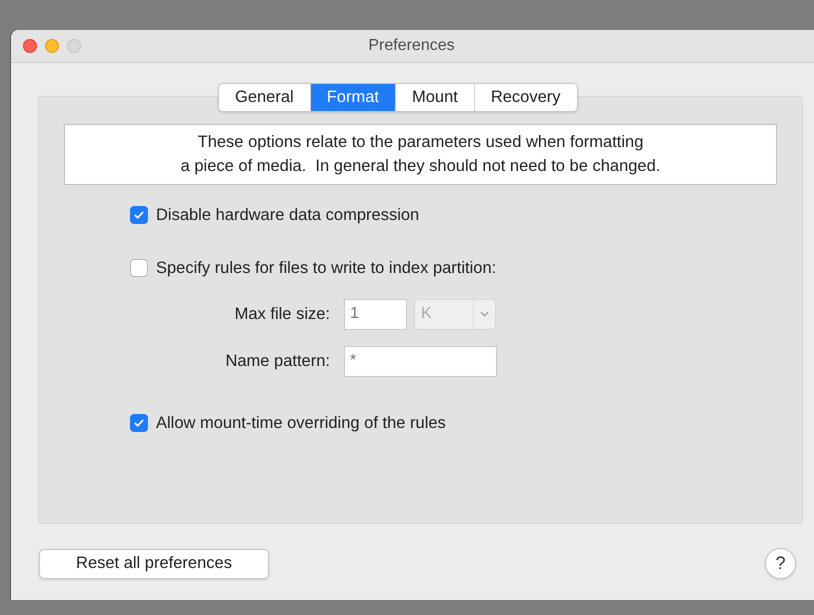  I want to click on tab: General, so click(264, 97).